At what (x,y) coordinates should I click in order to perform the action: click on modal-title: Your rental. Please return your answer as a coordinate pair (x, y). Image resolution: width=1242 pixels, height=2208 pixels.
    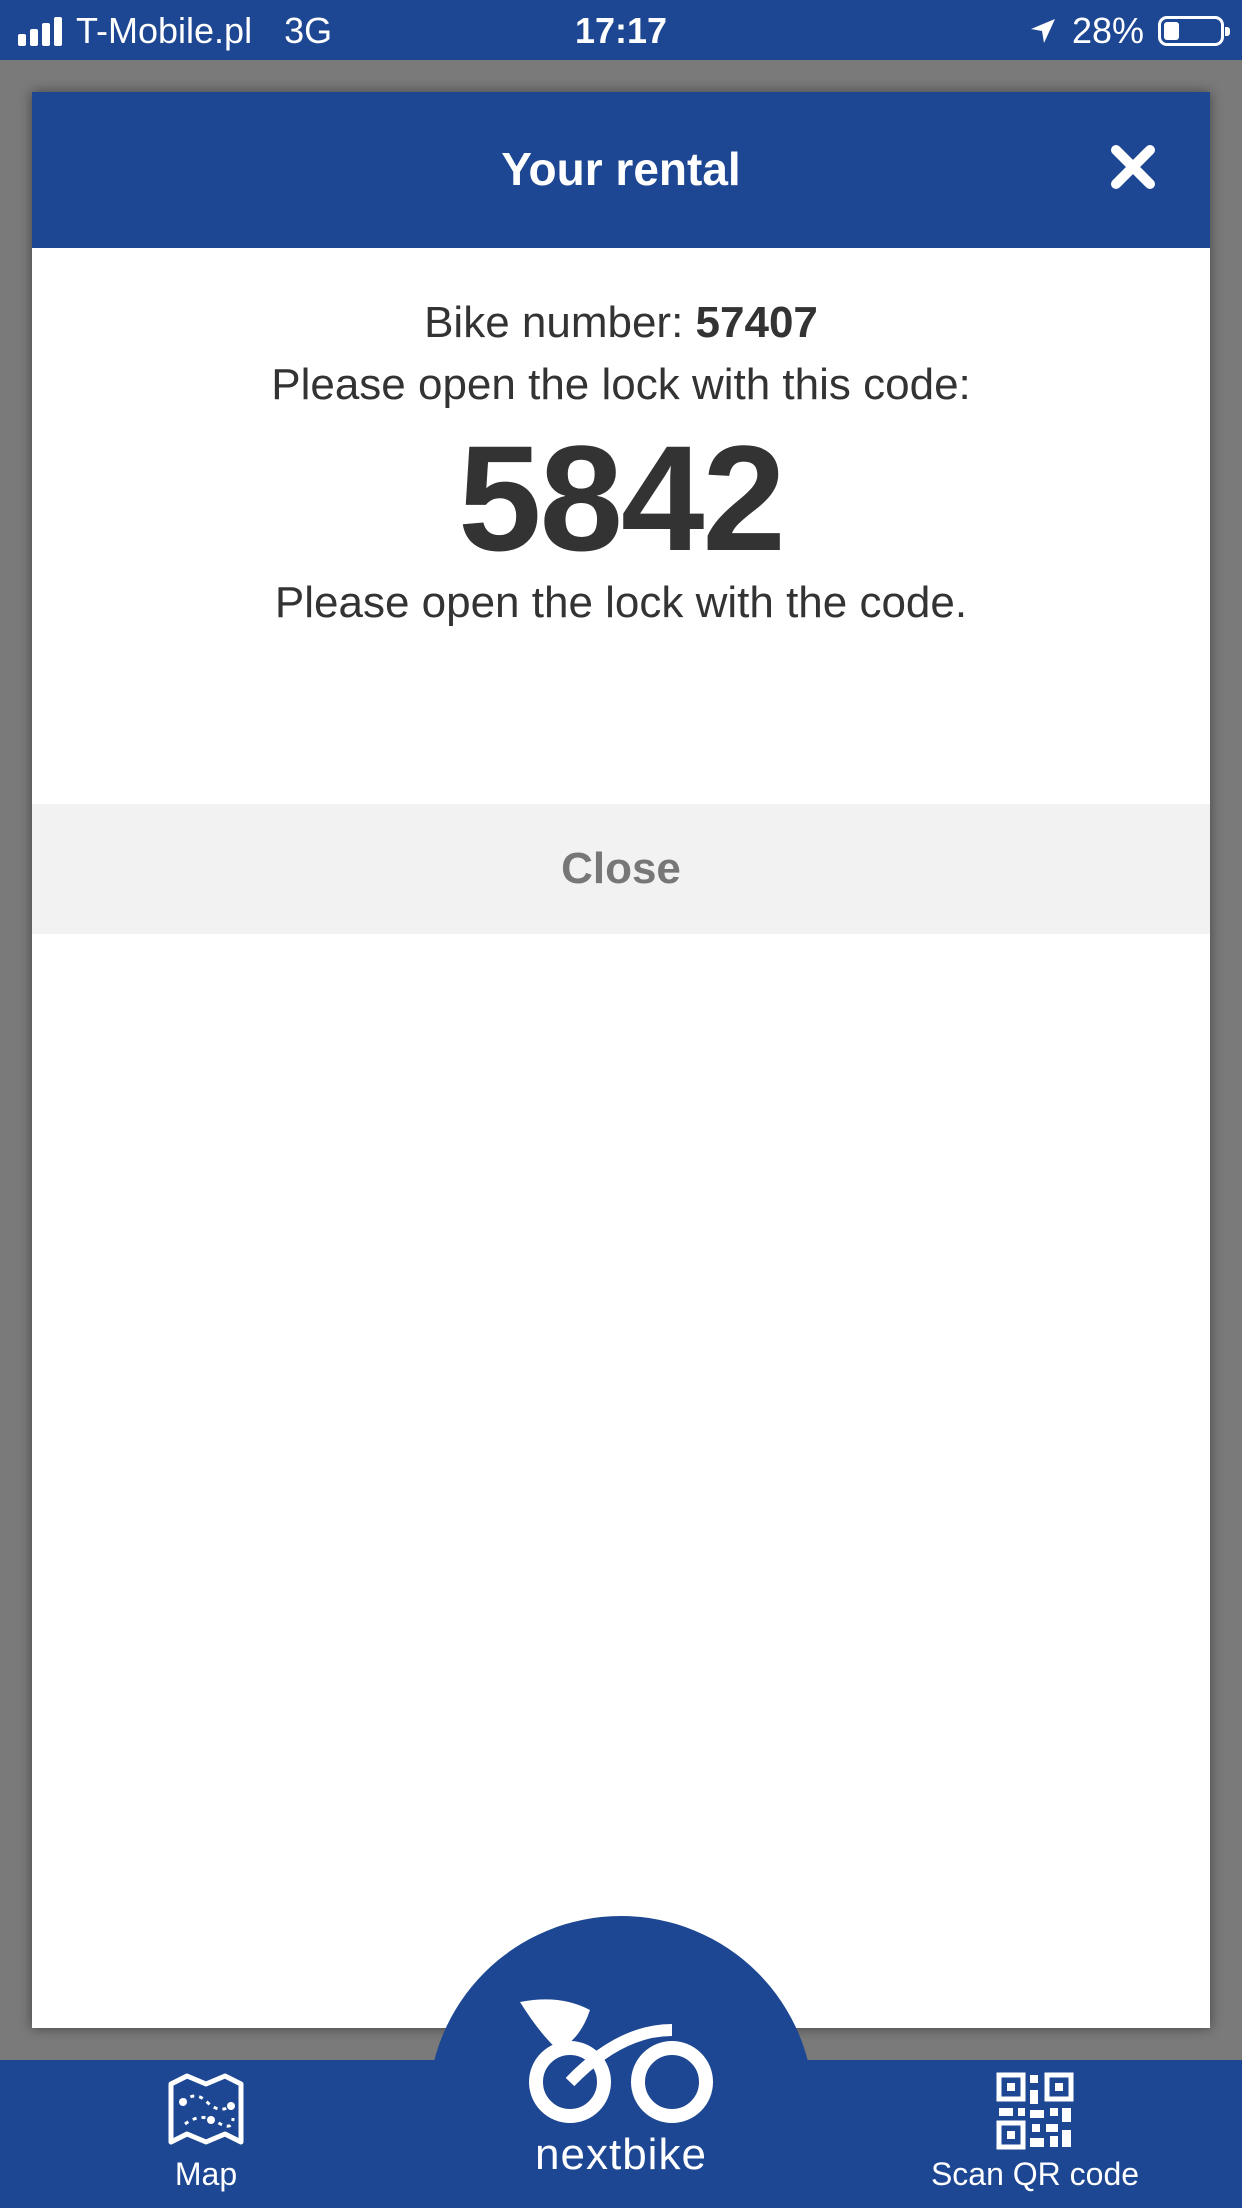
    Looking at the image, I should click on (621, 169).